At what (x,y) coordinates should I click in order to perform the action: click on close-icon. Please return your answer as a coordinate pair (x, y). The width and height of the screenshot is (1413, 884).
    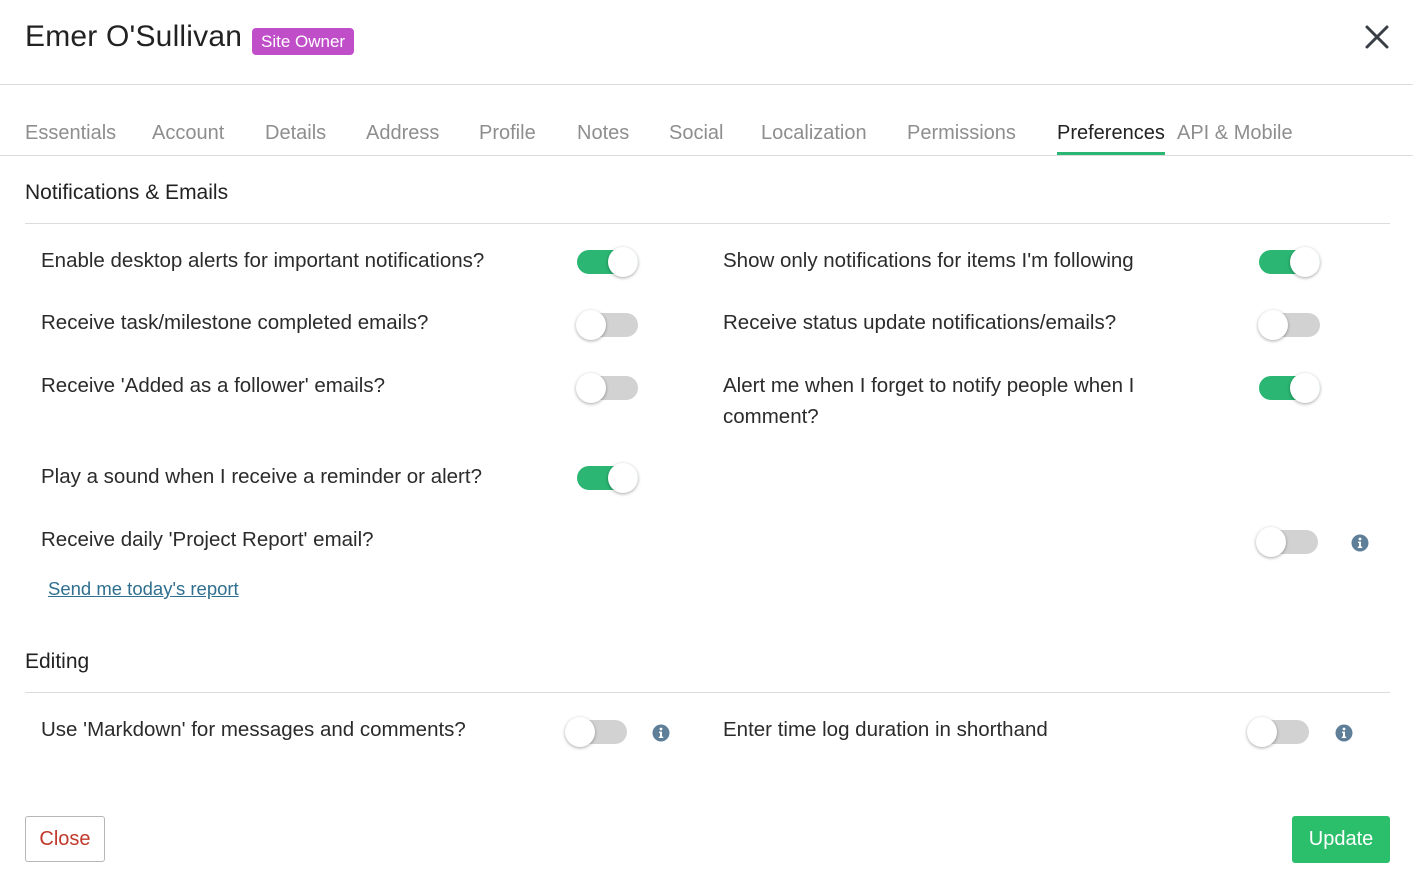
    Looking at the image, I should click on (1377, 37).